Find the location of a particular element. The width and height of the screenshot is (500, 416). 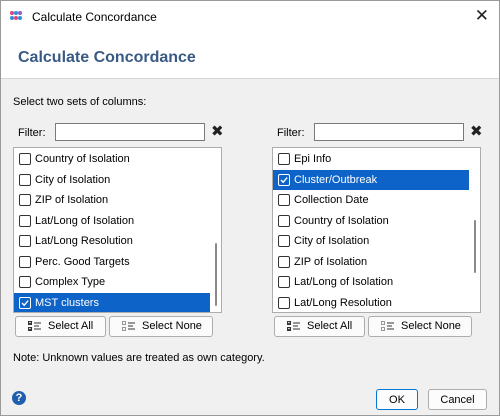

right-select-all-button: Select All is located at coordinates (319, 326).